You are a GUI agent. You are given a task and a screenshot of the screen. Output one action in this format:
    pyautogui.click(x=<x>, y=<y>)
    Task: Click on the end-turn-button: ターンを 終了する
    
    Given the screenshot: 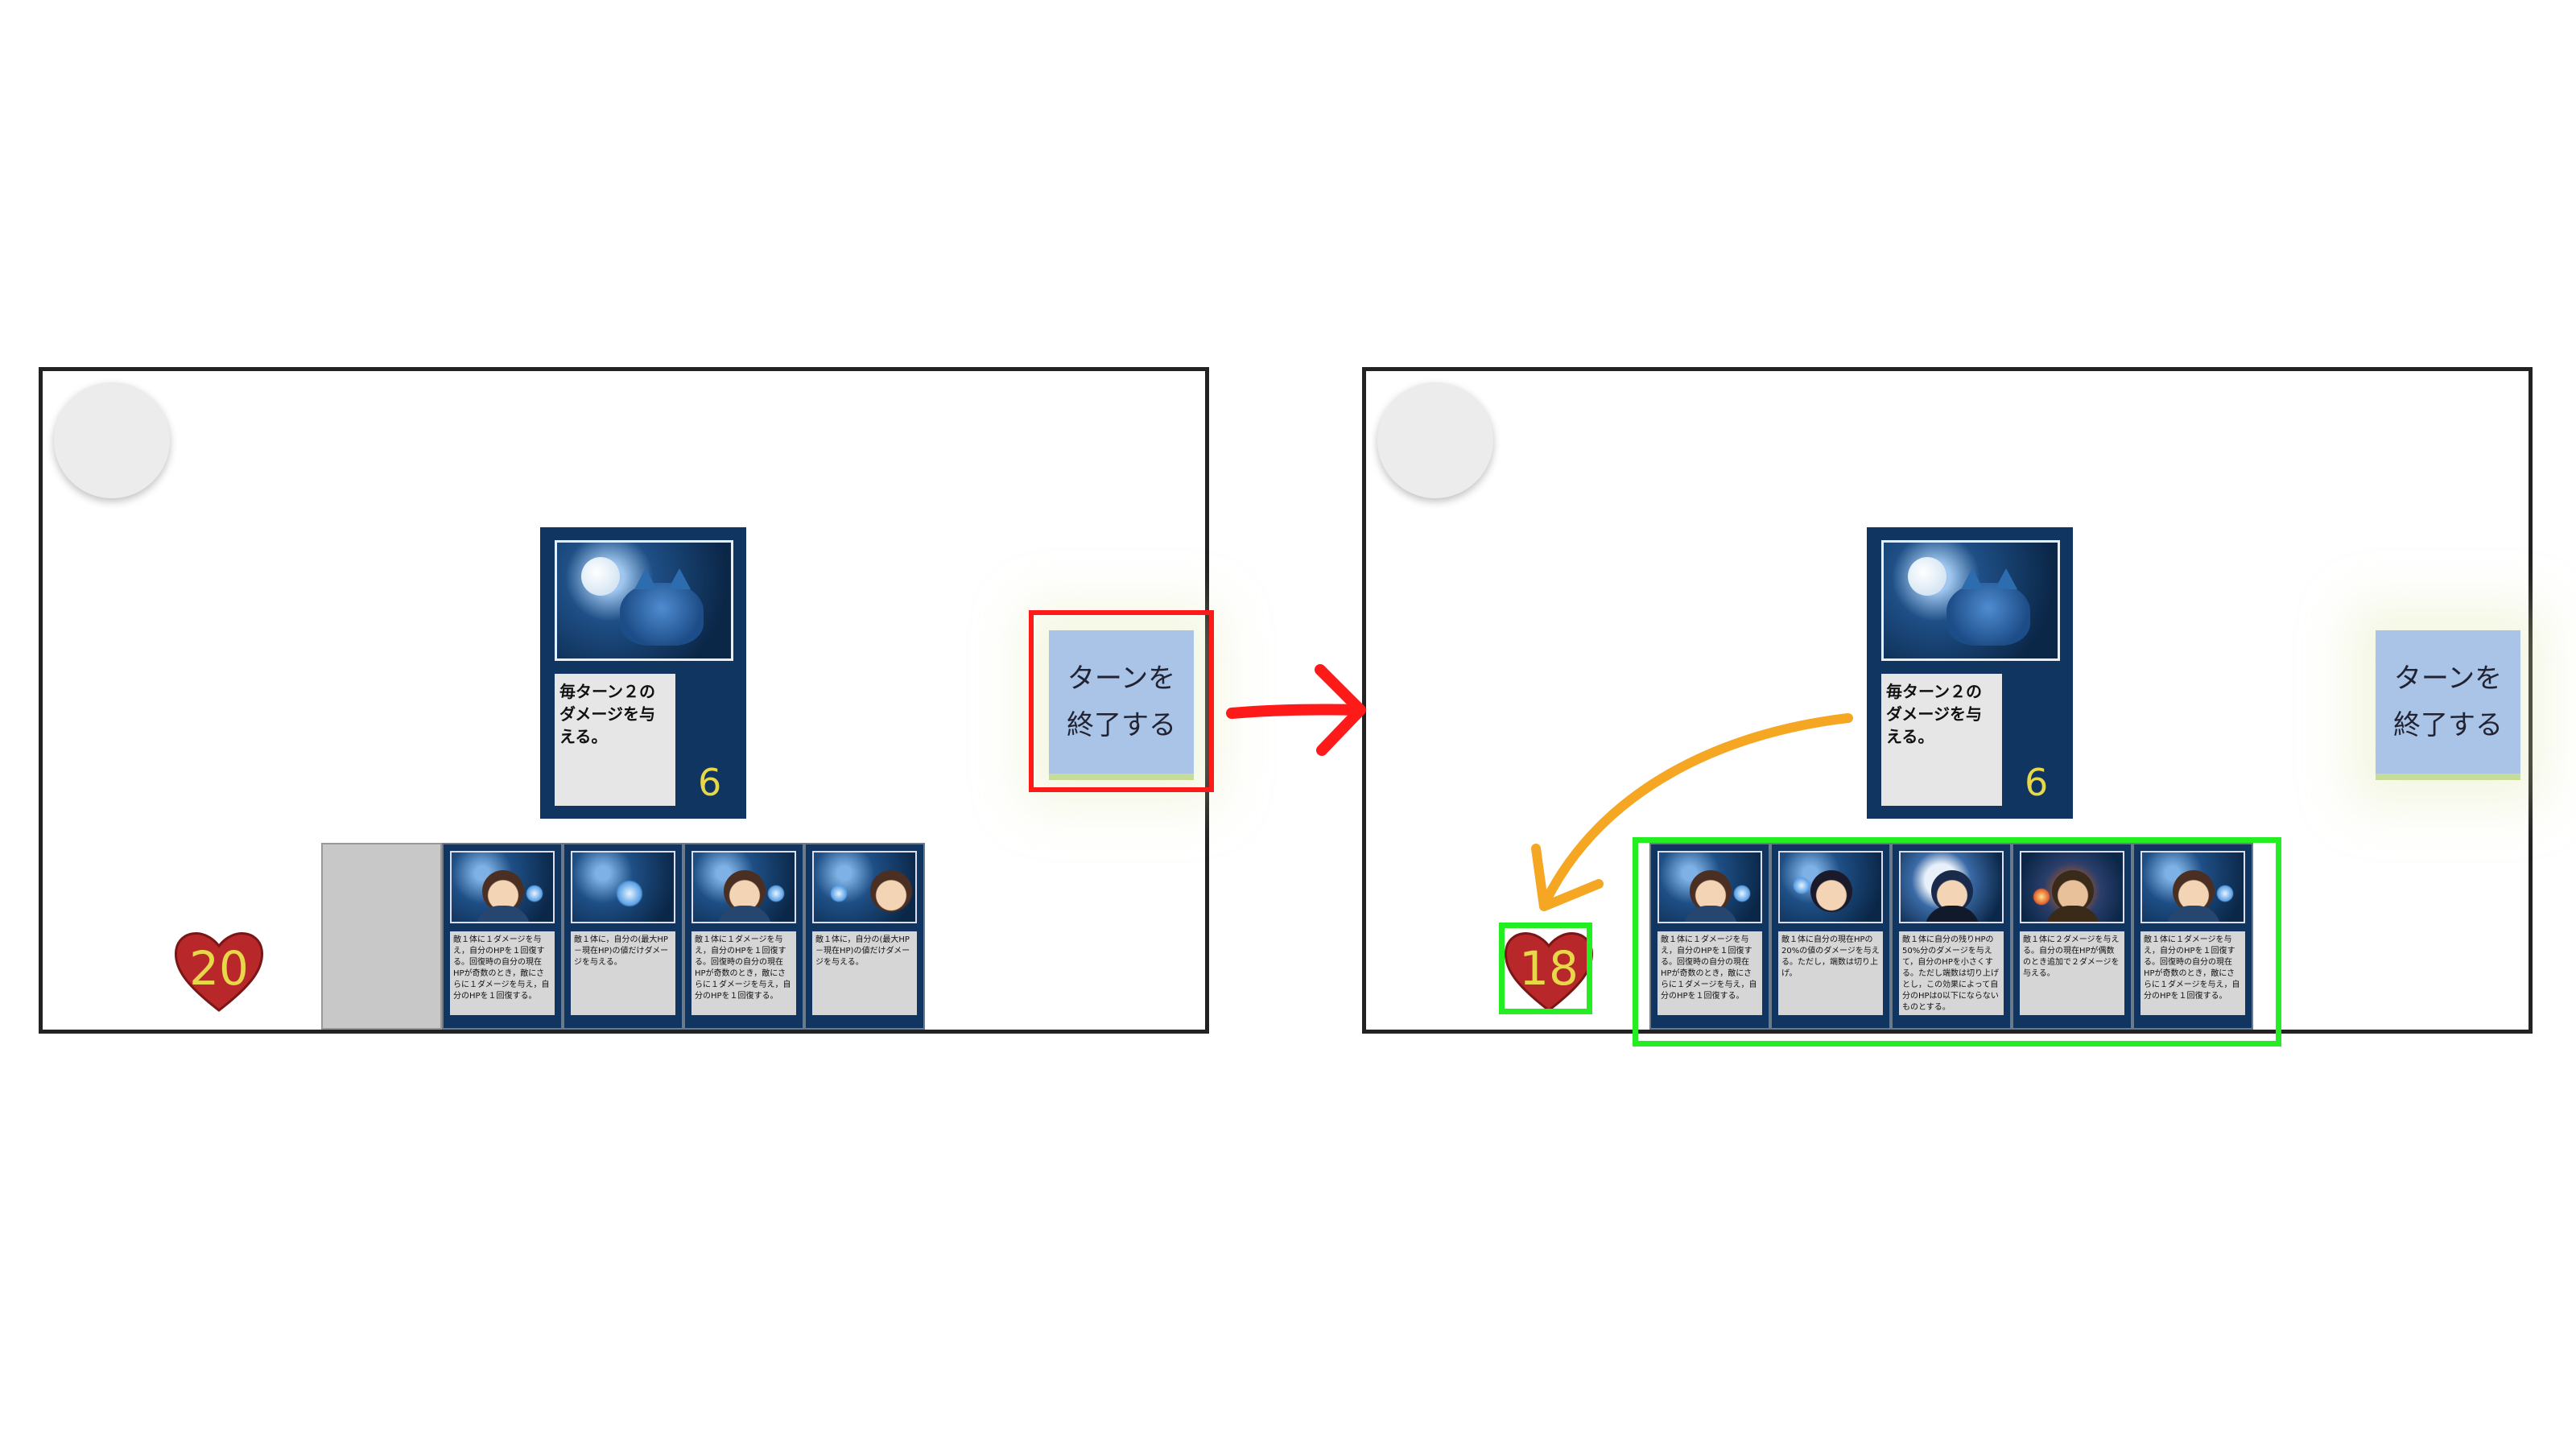 What is the action you would take?
    pyautogui.click(x=2448, y=705)
    